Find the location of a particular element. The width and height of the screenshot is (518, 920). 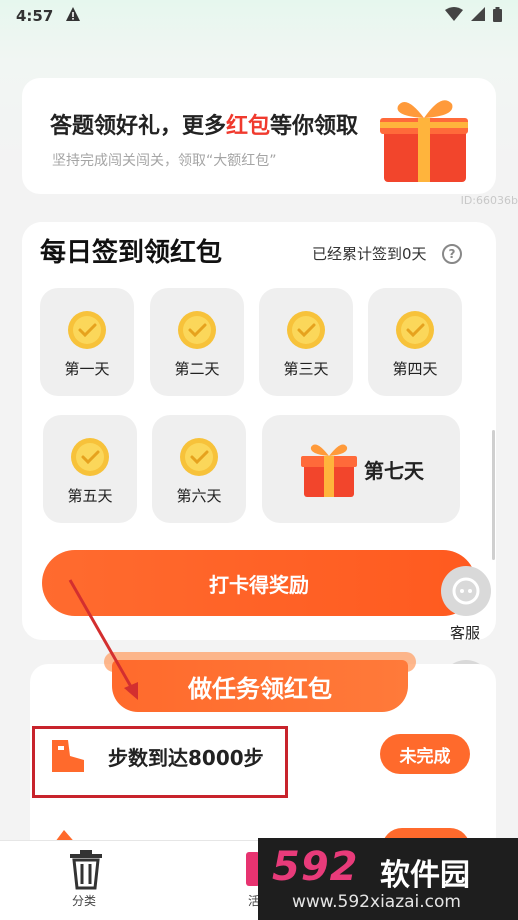

banner-title-prefix: 答题领好礼，更多 is located at coordinates (138, 126).